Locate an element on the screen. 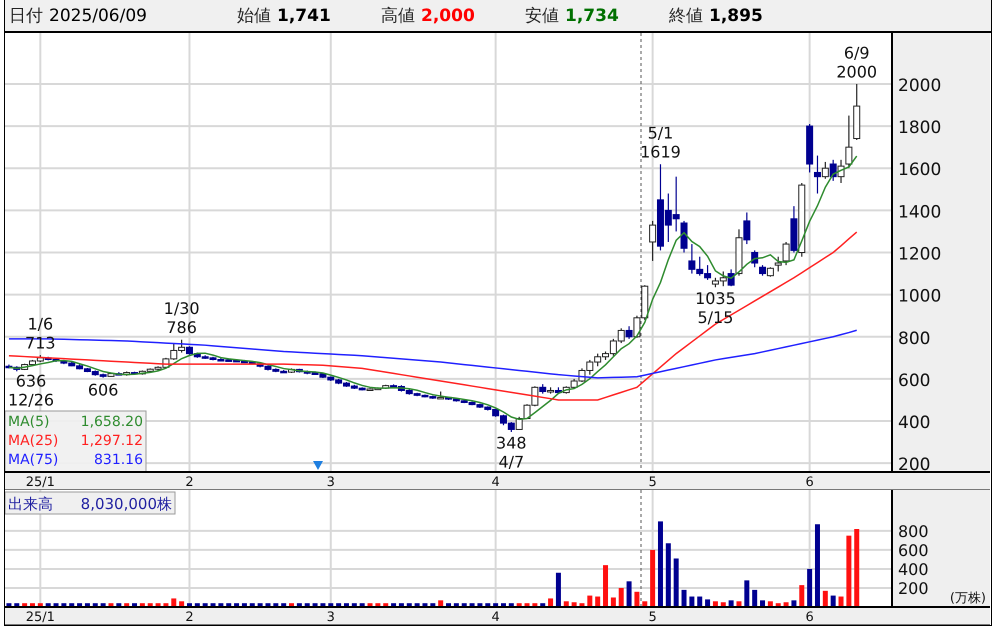  quote-label: 高値 is located at coordinates (398, 16).